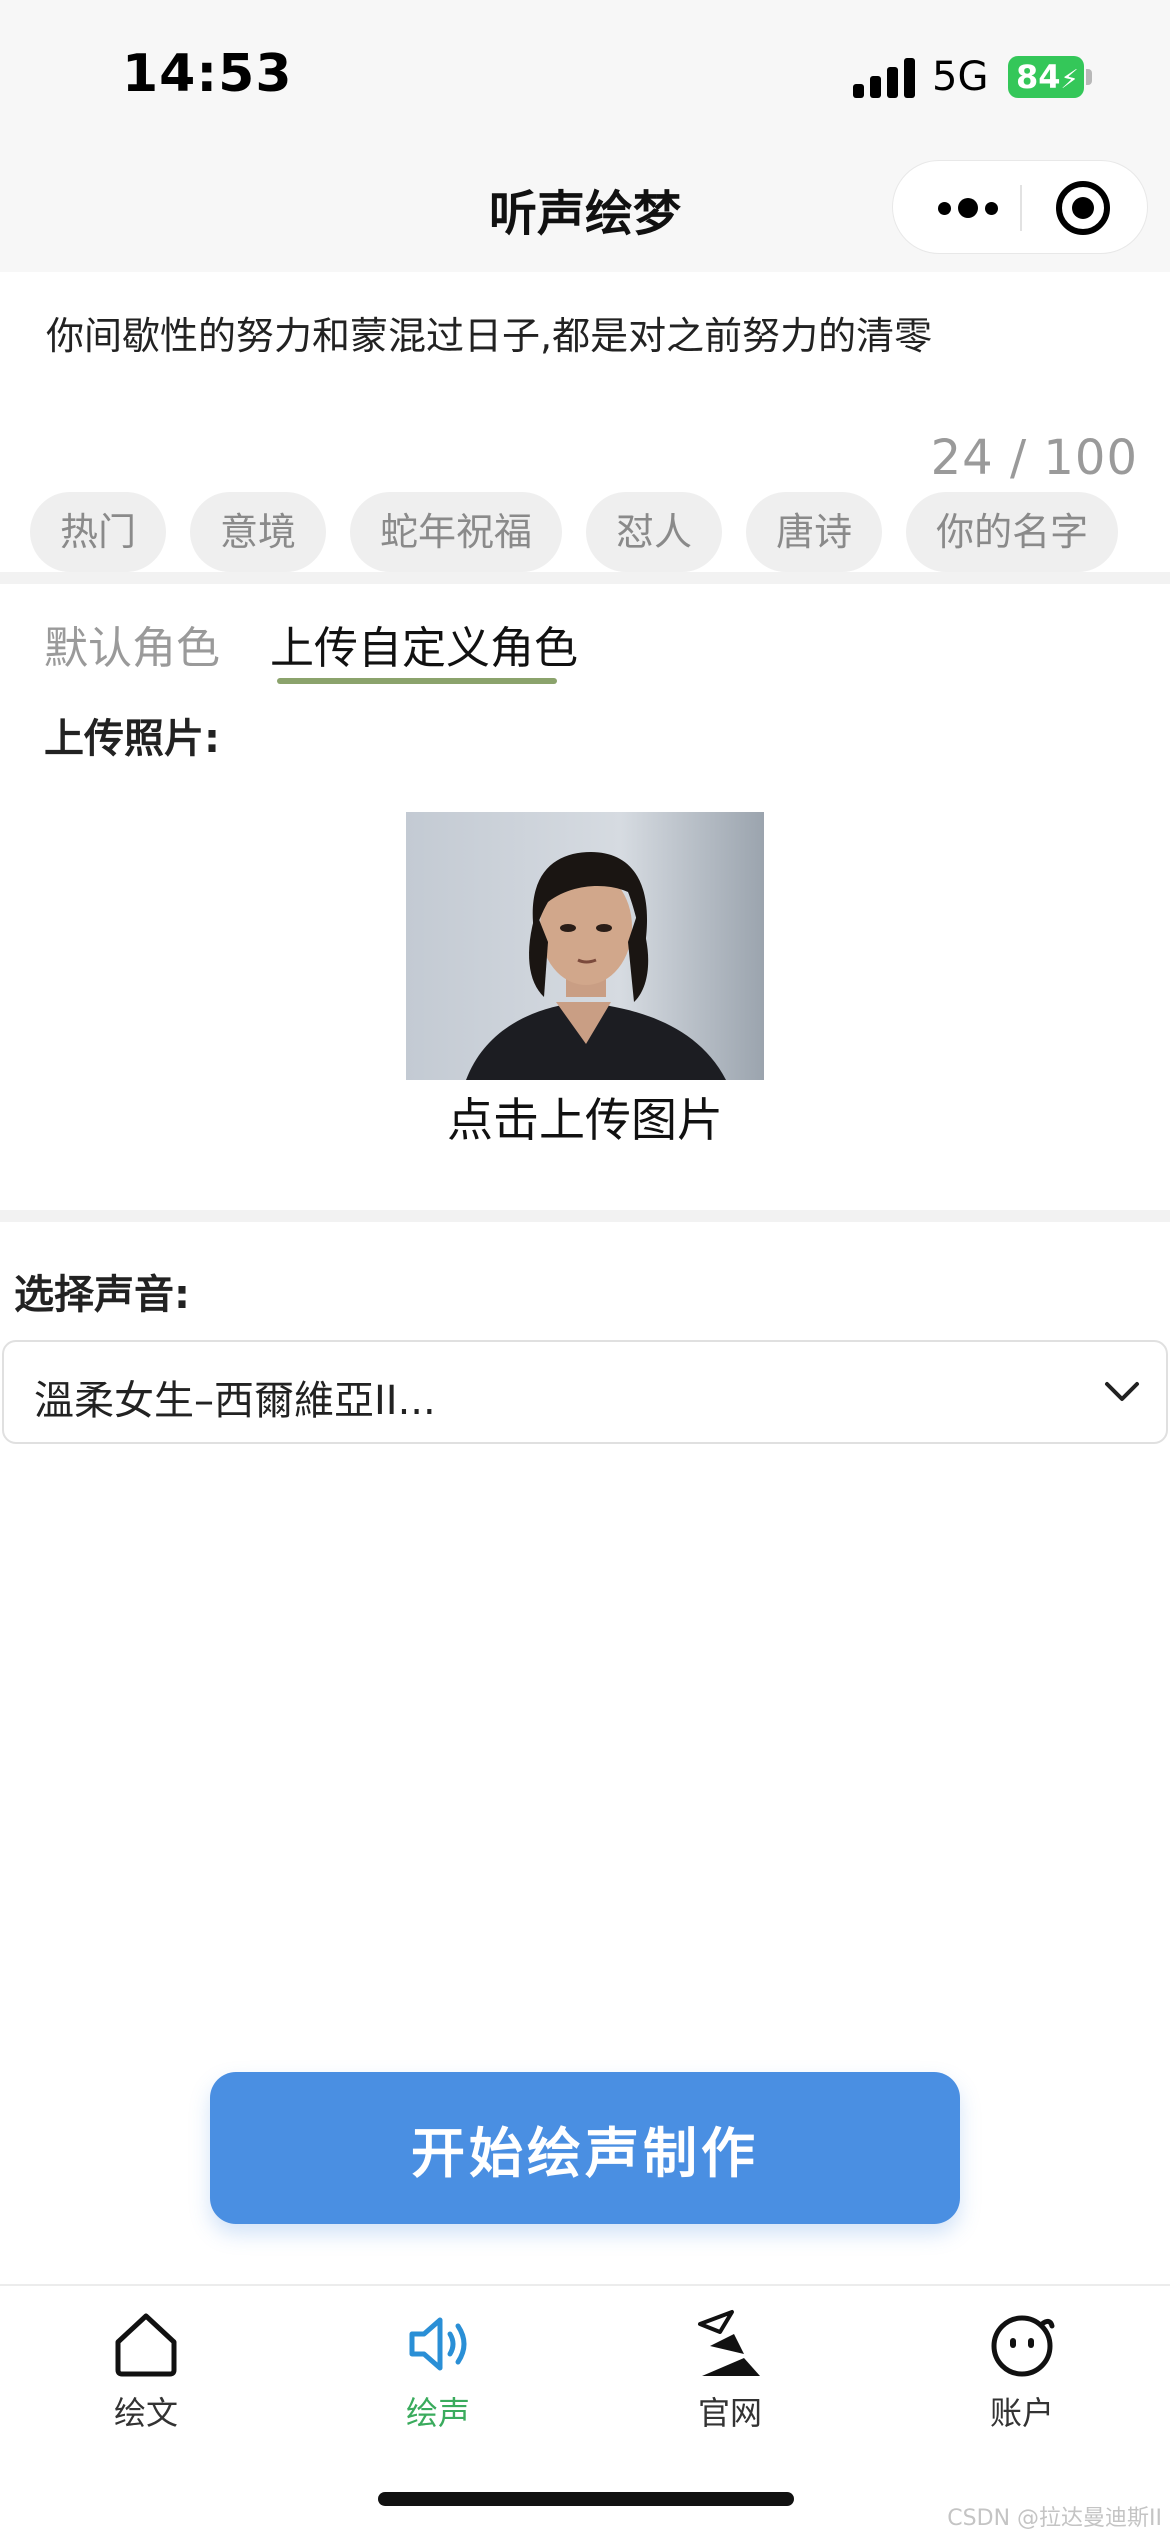 The image size is (1170, 2532). What do you see at coordinates (729, 2343) in the screenshot?
I see `website-logo-icon` at bounding box center [729, 2343].